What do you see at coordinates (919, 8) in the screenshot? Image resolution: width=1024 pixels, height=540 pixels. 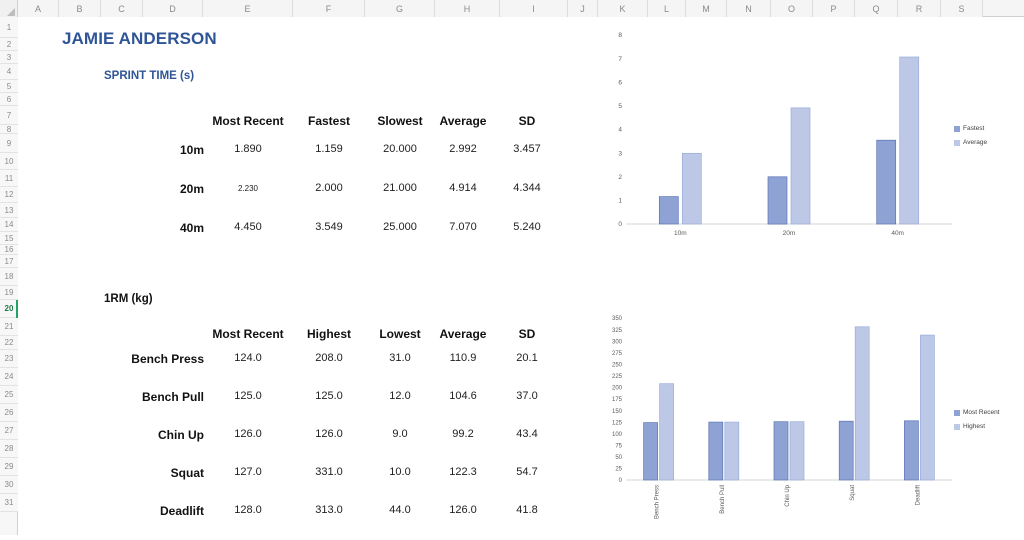 I see `column-header-r: R` at bounding box center [919, 8].